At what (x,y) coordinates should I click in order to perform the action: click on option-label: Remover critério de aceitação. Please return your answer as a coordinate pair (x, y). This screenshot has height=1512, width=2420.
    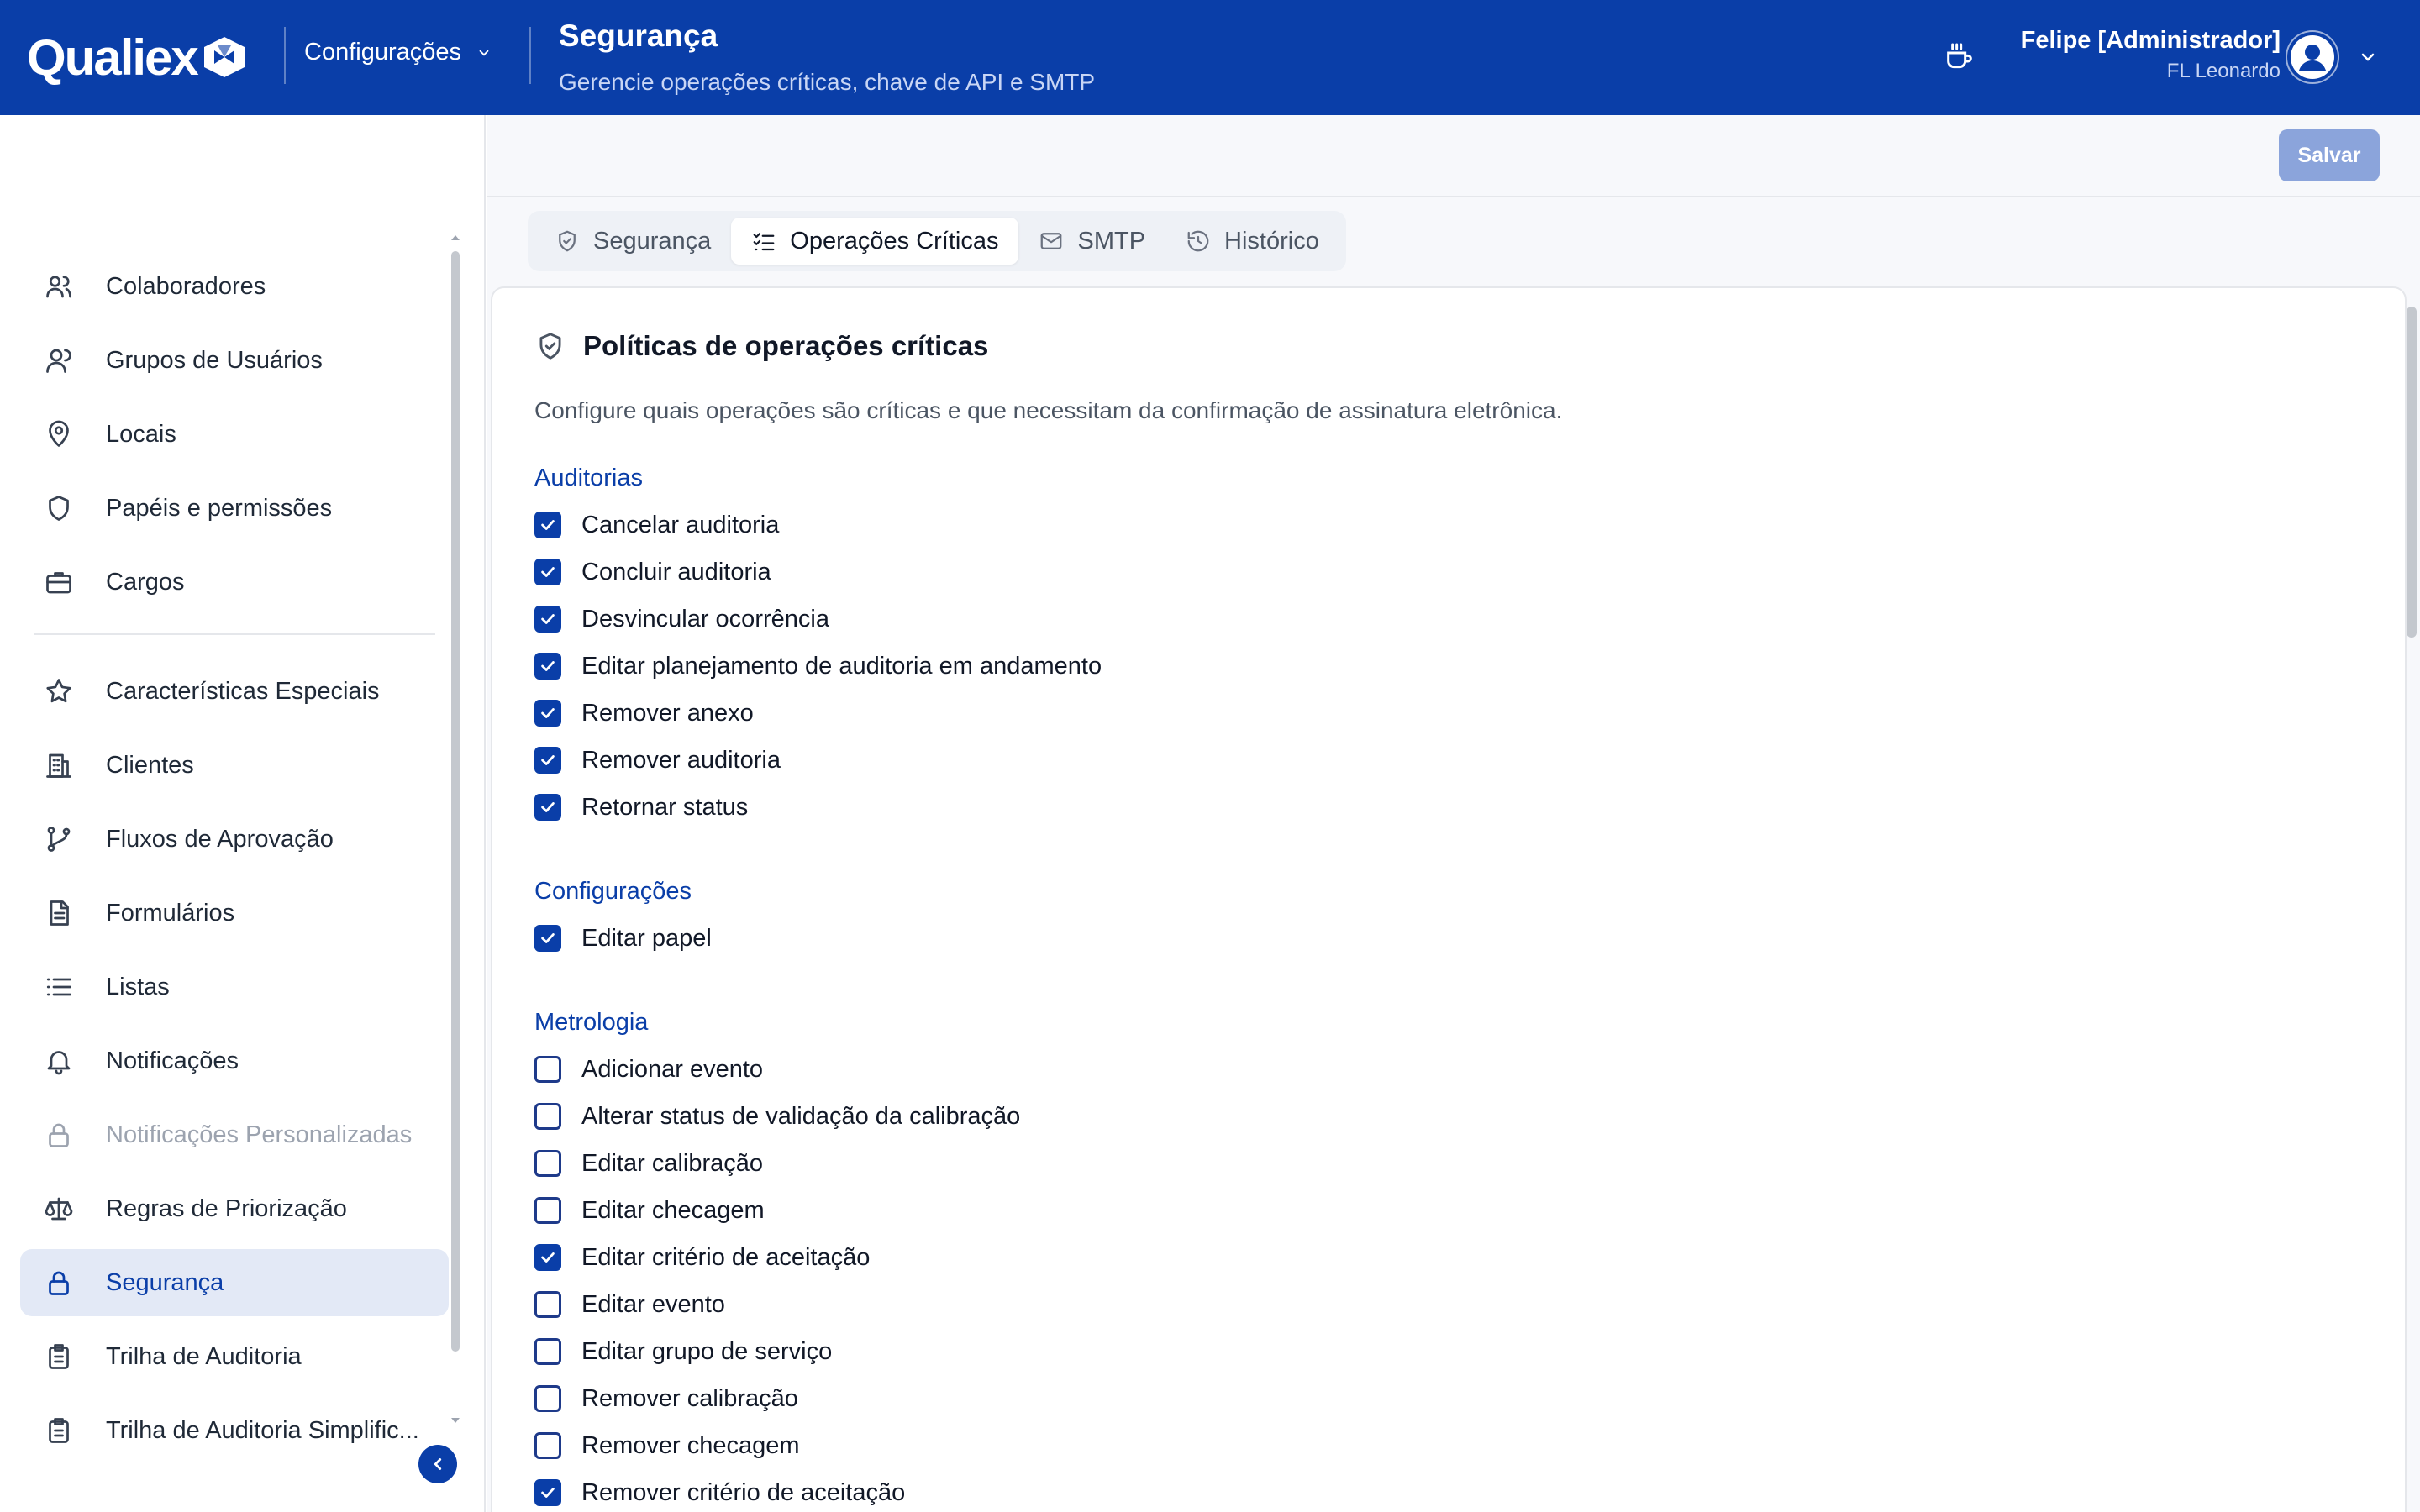
    Looking at the image, I should click on (743, 1492).